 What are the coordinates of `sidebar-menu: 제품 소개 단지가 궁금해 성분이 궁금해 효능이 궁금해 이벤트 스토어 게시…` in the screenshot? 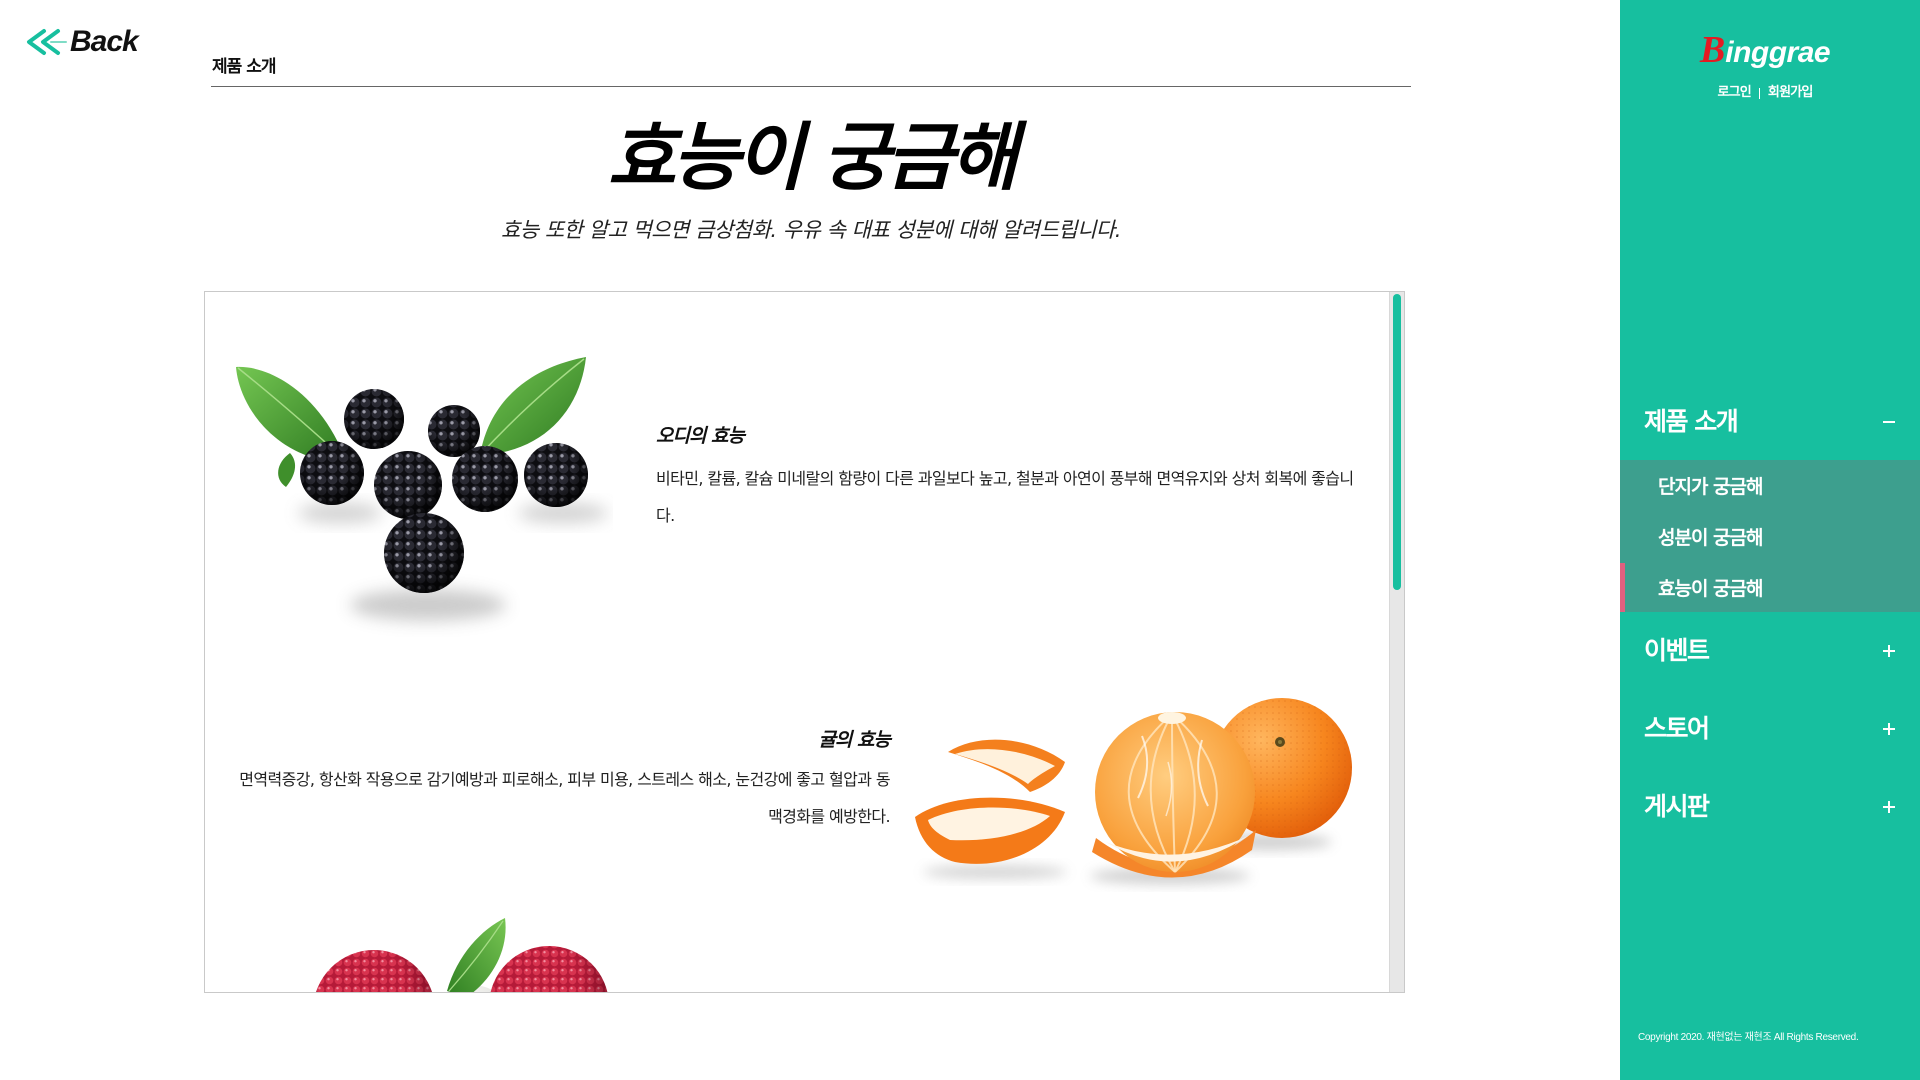 It's located at (1770, 614).